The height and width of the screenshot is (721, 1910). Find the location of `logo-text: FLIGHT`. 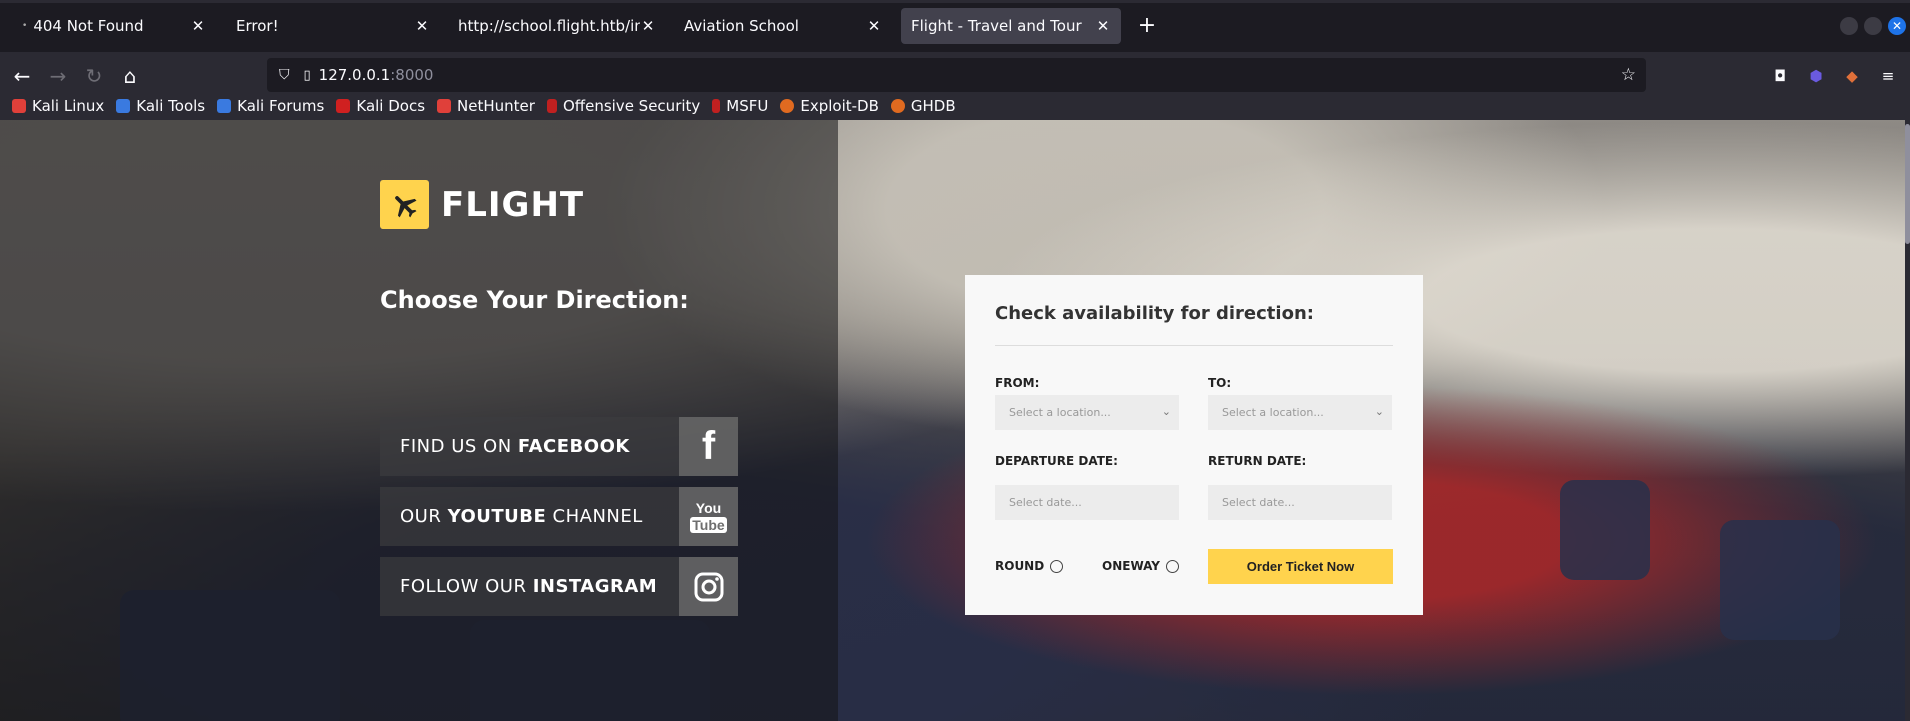

logo-text: FLIGHT is located at coordinates (513, 204).